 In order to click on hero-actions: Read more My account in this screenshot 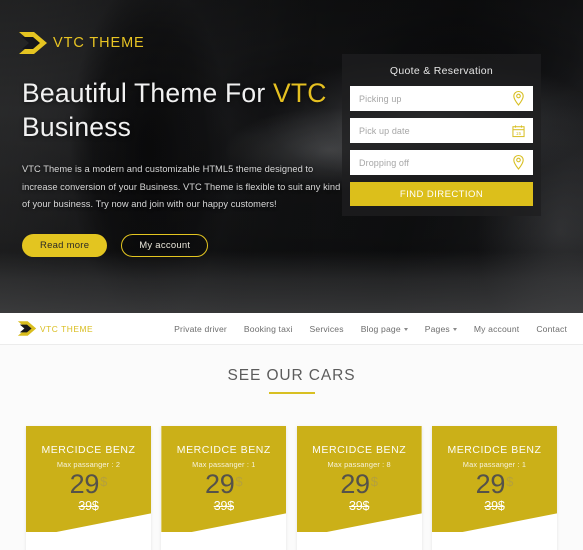, I will do `click(183, 245)`.